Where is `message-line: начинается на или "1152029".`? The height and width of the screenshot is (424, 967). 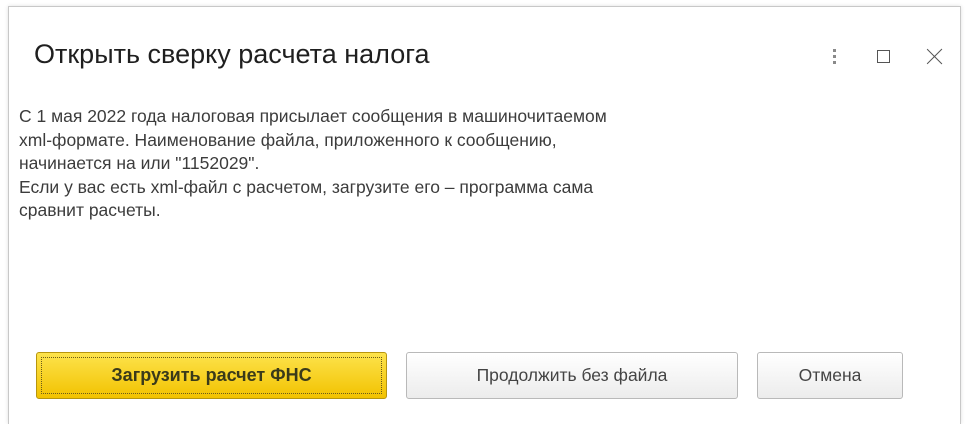 message-line: начинается на или "1152029". is located at coordinates (139, 163).